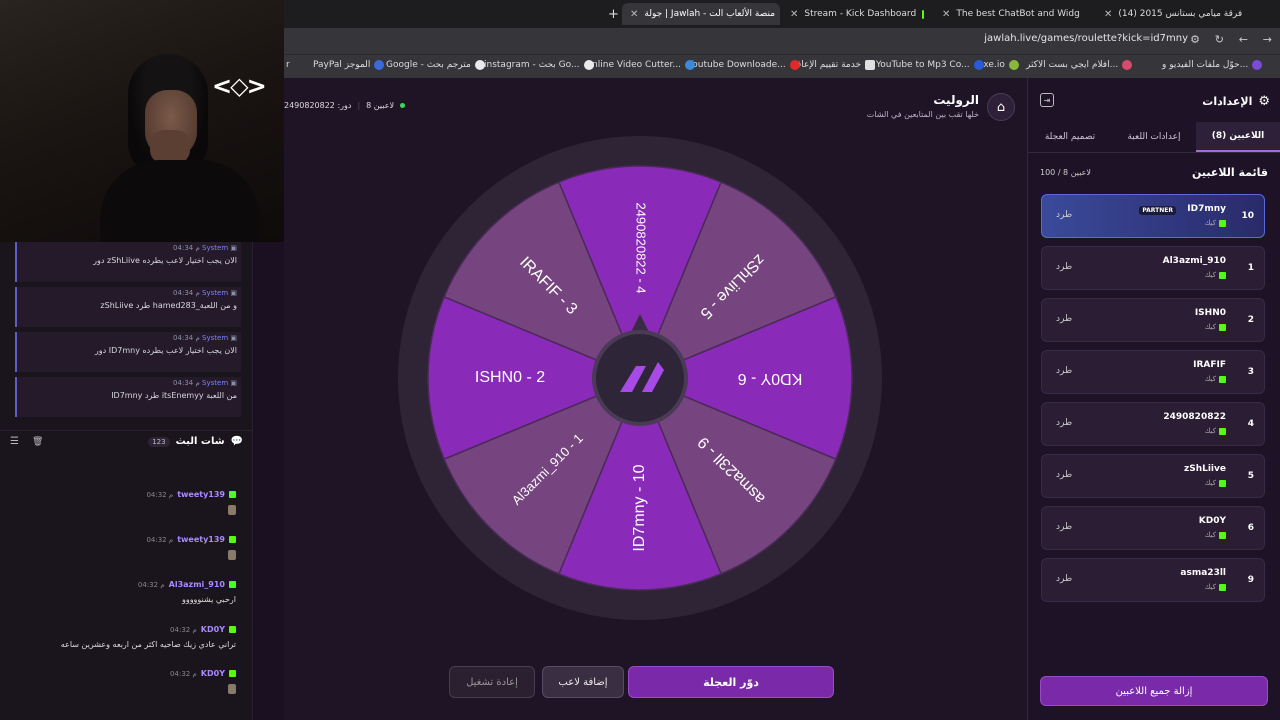 The height and width of the screenshot is (720, 1280). I want to click on bookmark-item: Google - مترجم بحث, so click(435, 65).